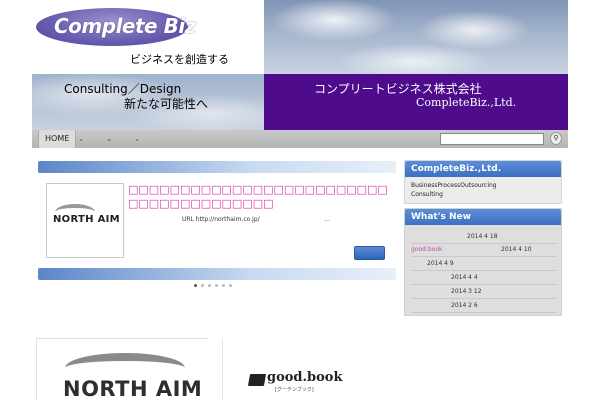 Image resolution: width=600 pixels, height=400 pixels. I want to click on north-aim-banner: NORTH AIM, so click(122, 369).